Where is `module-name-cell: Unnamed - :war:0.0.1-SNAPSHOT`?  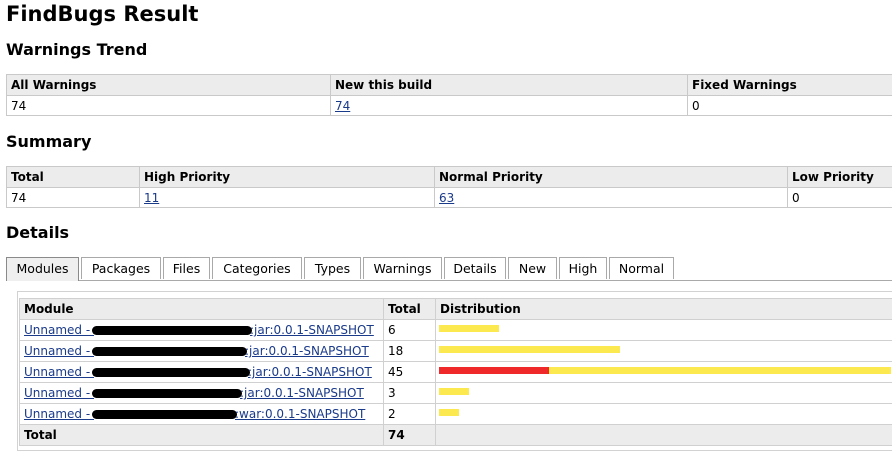
module-name-cell: Unnamed - :war:0.0.1-SNAPSHOT is located at coordinates (201, 414).